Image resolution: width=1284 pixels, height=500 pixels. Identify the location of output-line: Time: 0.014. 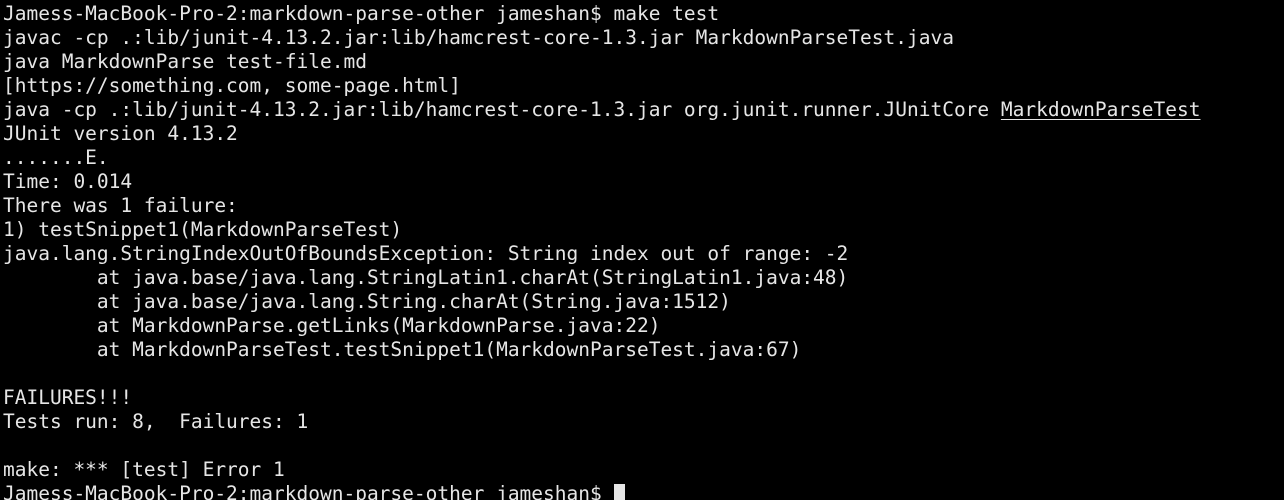
(68, 181).